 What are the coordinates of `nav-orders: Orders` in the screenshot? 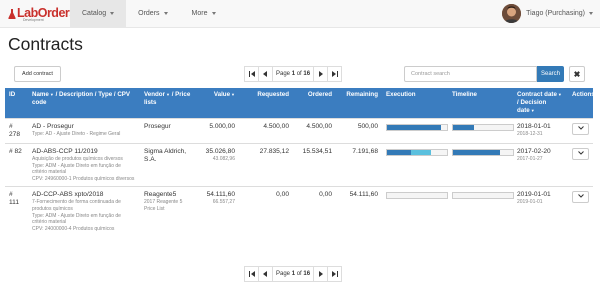 It's located at (152, 14).